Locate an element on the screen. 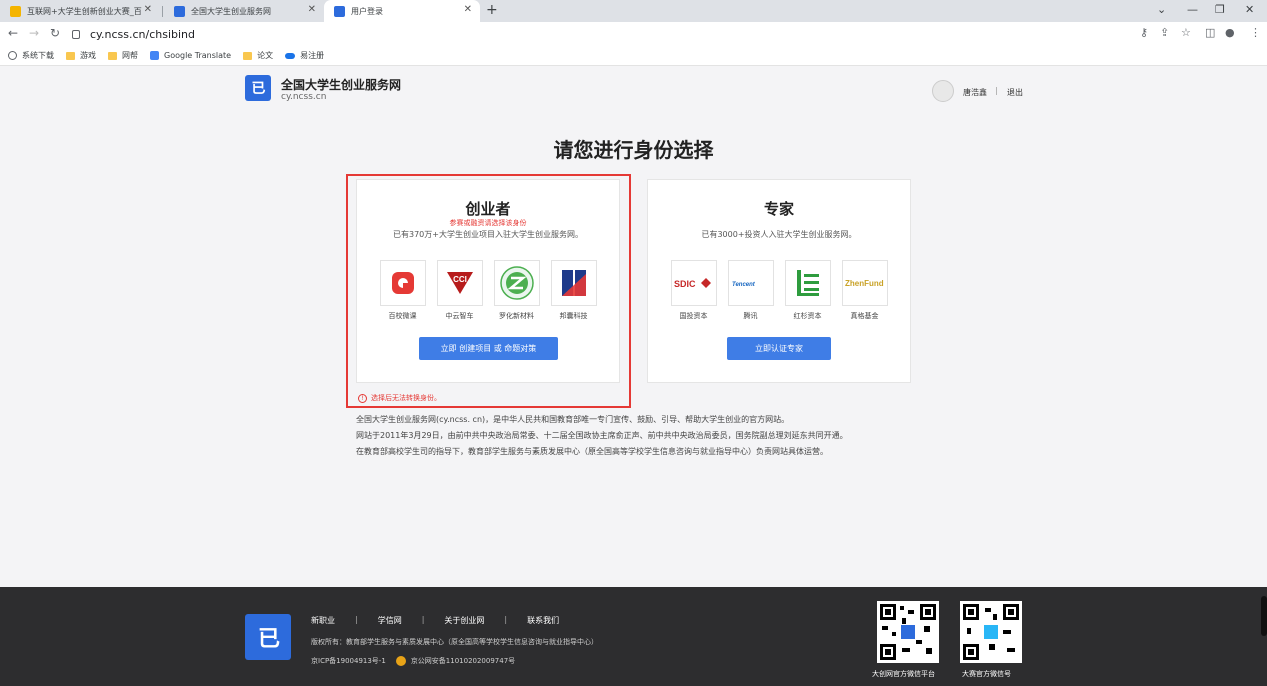  partner-logo: 邦囊科技 is located at coordinates (573, 290).